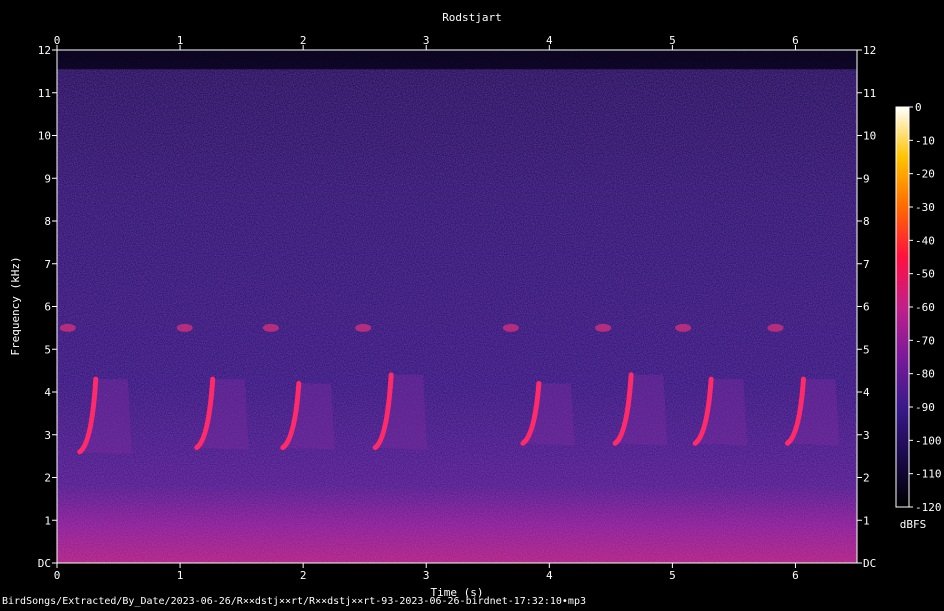 This screenshot has height=611, width=944. What do you see at coordinates (925, 174) in the screenshot?
I see `colorbar-tick-label: -20` at bounding box center [925, 174].